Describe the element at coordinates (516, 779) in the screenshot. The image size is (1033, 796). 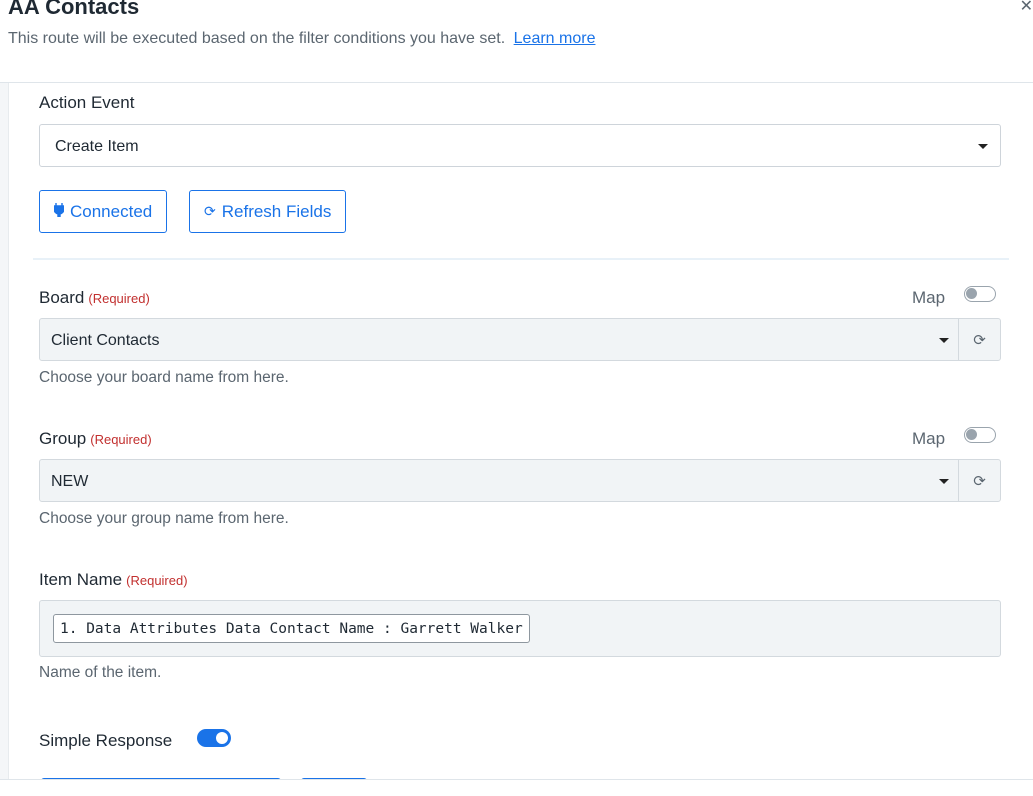
I see `footer-divider` at that location.